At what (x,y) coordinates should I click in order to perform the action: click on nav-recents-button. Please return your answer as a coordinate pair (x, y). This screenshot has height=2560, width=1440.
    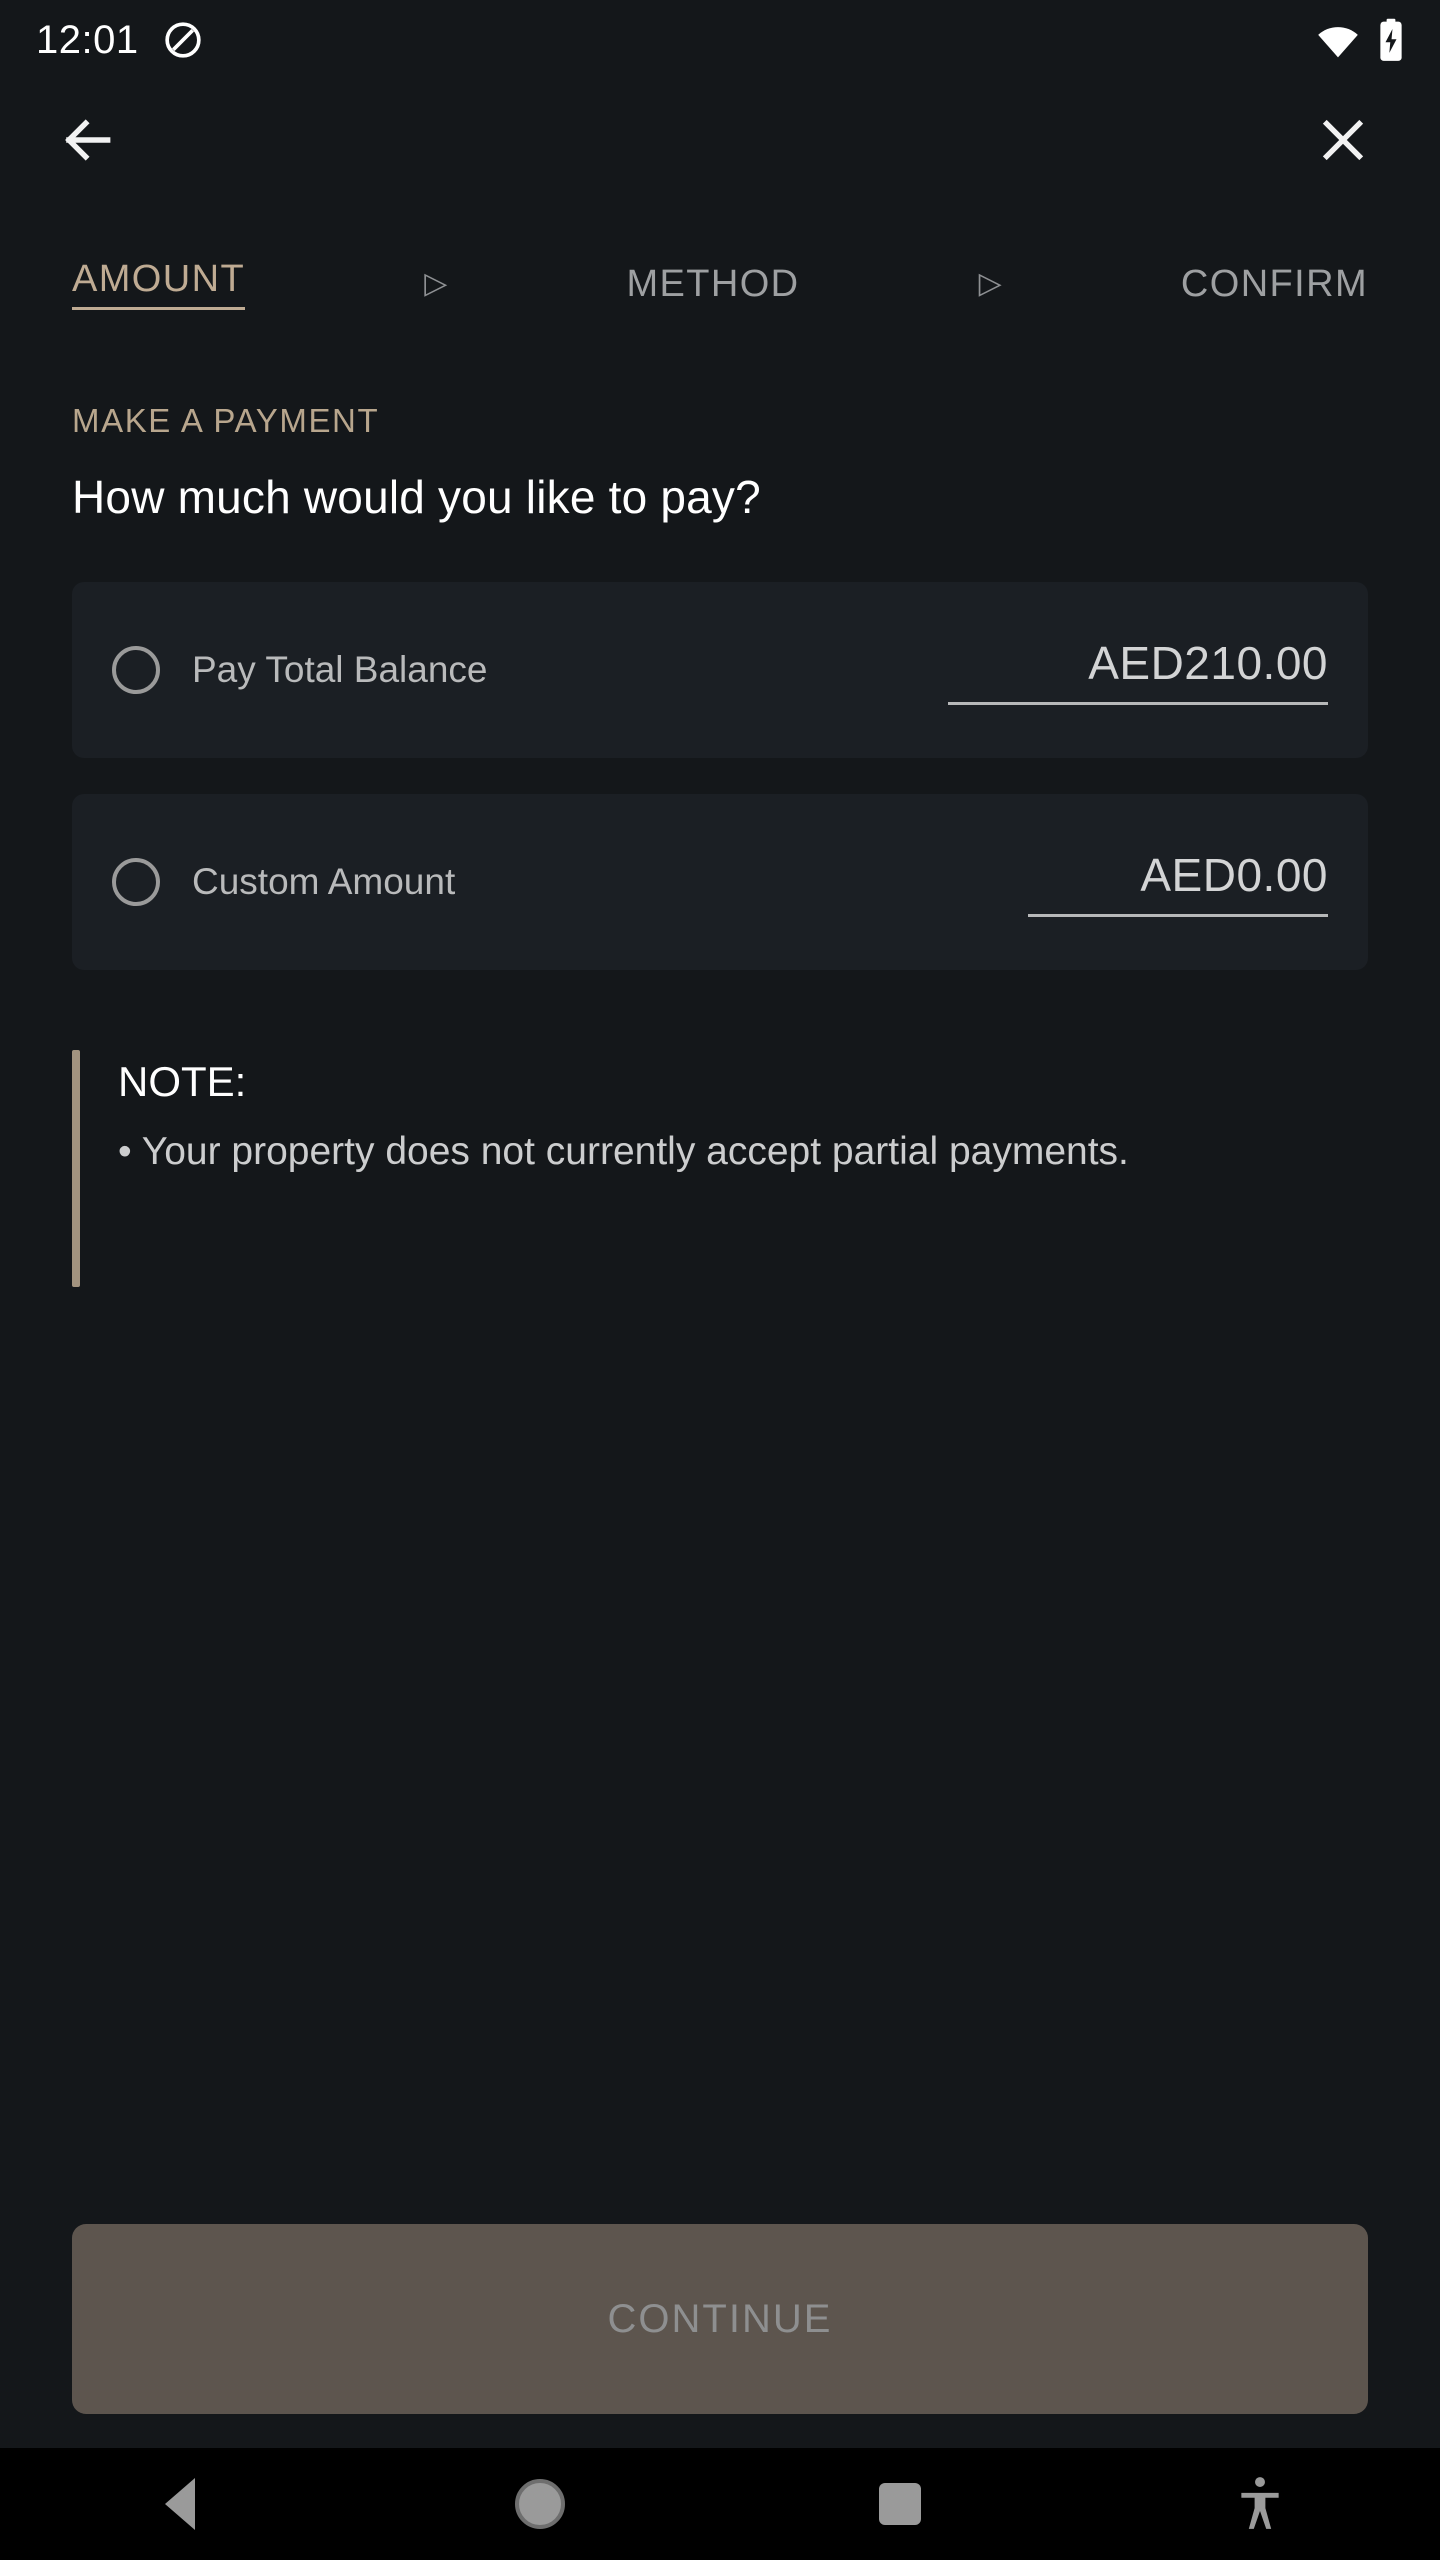
    Looking at the image, I should click on (900, 2504).